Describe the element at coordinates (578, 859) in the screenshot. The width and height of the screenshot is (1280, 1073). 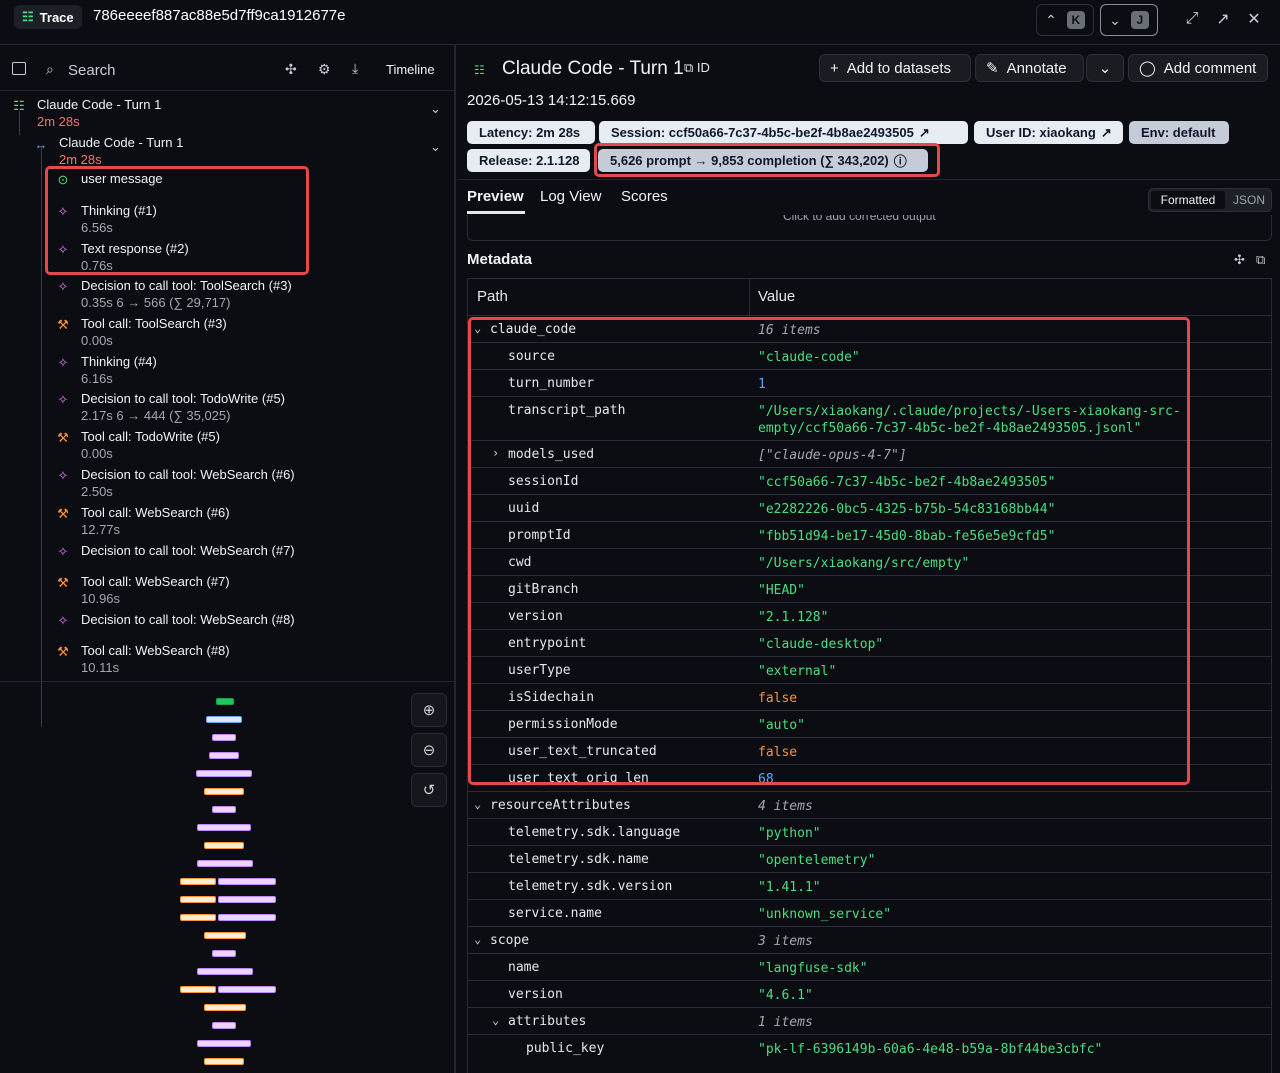
I see `metadata-path: telemetry.sdk.name` at that location.